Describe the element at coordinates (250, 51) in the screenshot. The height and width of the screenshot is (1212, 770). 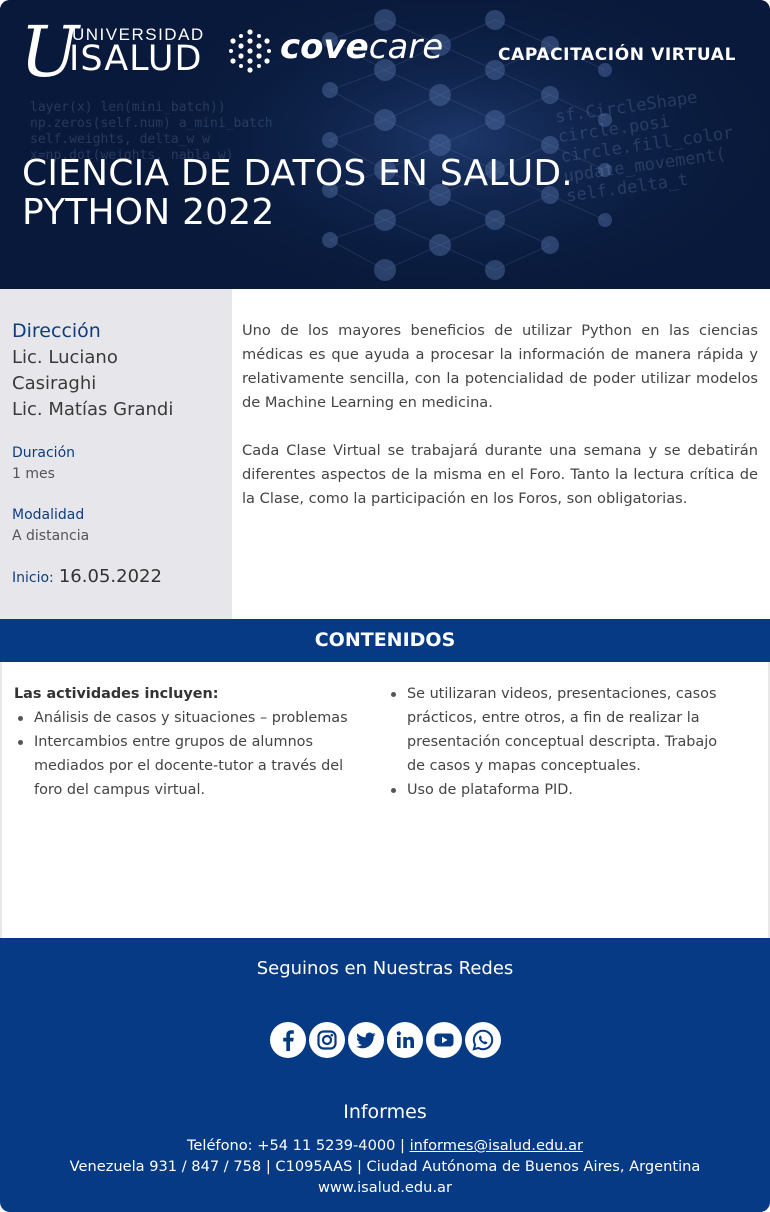
I see `covecare-logo-icon` at that location.